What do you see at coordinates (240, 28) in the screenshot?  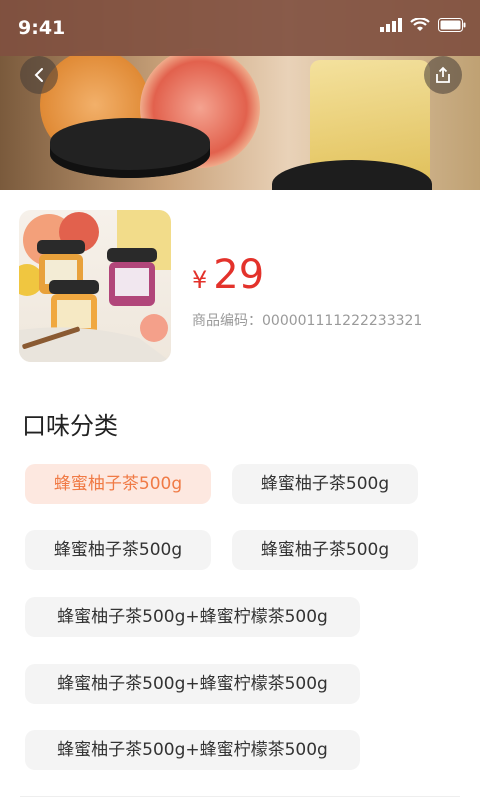 I see `status-bar: 9:41` at bounding box center [240, 28].